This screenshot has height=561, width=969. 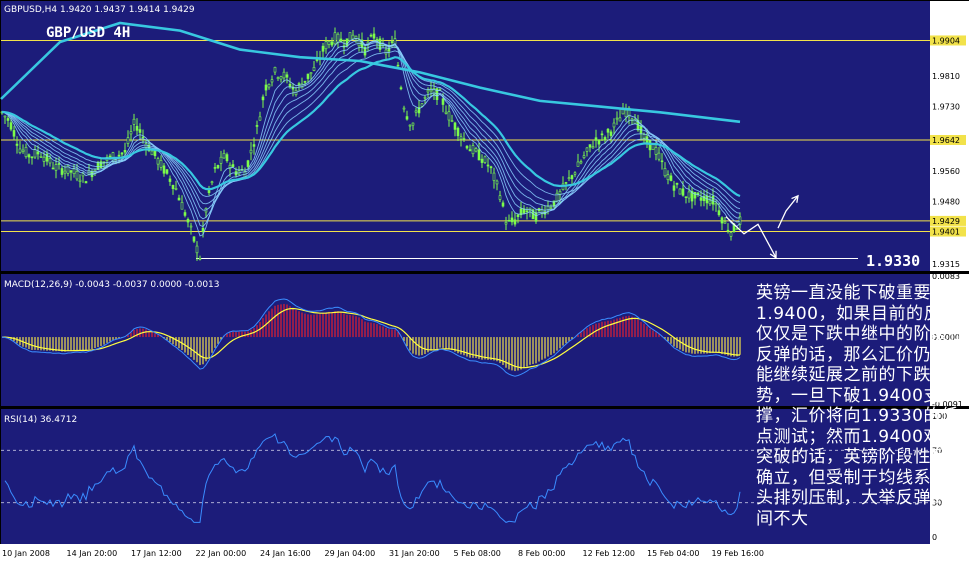 What do you see at coordinates (673, 553) in the screenshot?
I see `time-axis-label-10: 15 Feb 04:00` at bounding box center [673, 553].